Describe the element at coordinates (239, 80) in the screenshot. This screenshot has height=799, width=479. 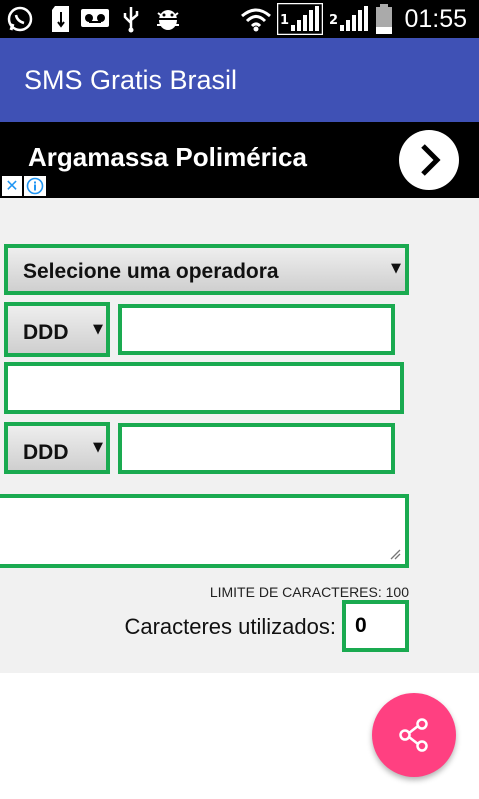
I see `app-bar: SMS Gratis Brasil` at that location.